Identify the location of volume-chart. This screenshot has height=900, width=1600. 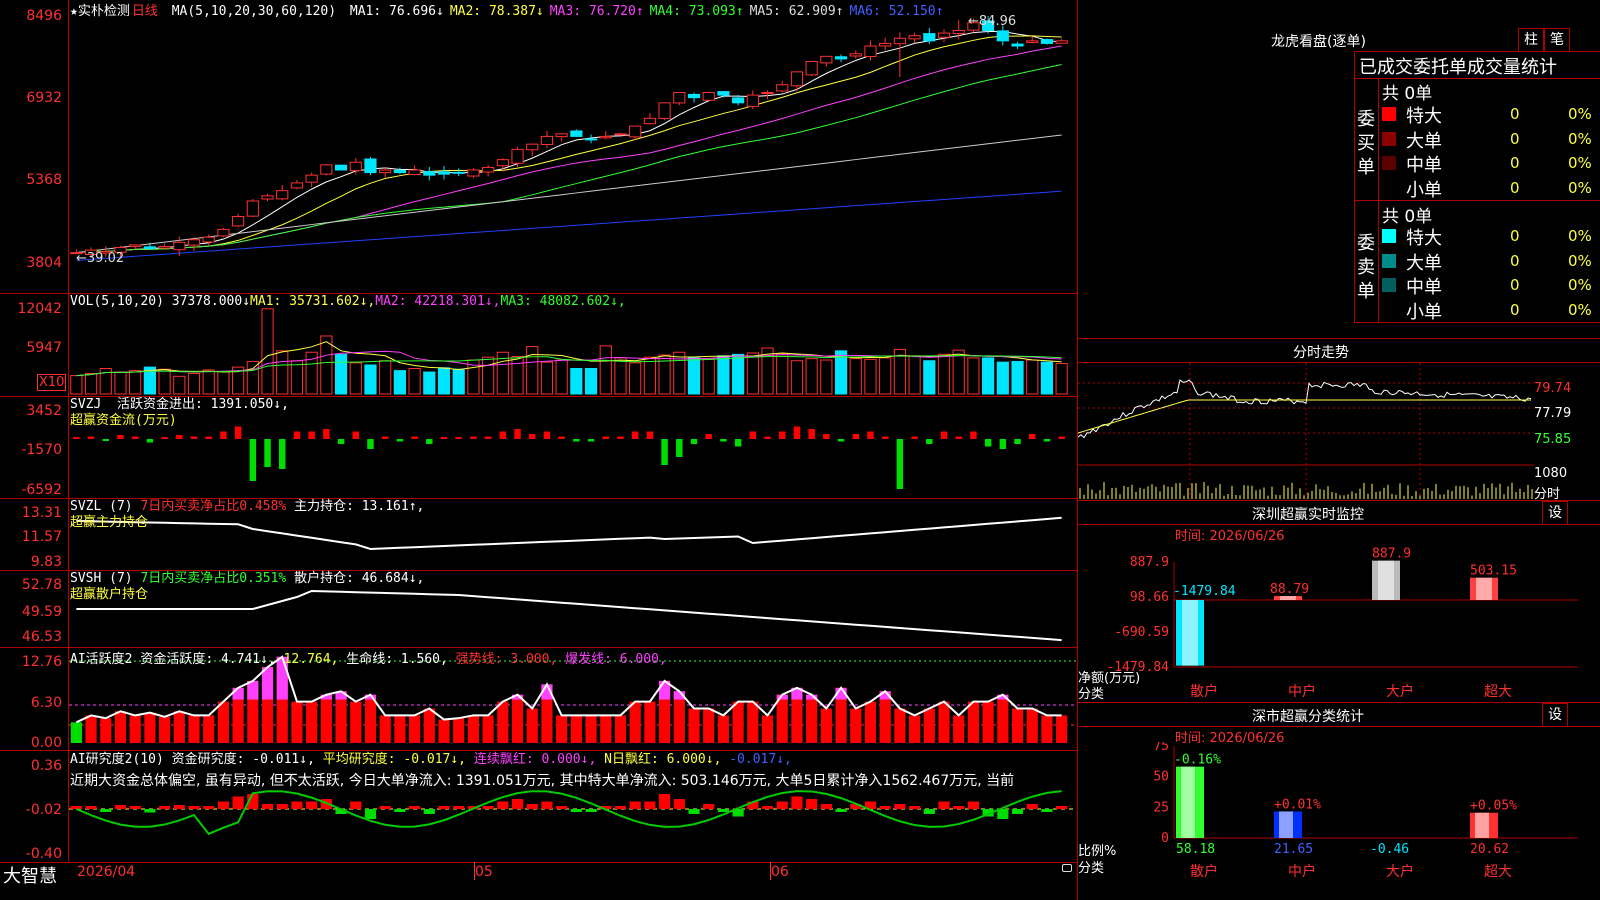
(573, 345).